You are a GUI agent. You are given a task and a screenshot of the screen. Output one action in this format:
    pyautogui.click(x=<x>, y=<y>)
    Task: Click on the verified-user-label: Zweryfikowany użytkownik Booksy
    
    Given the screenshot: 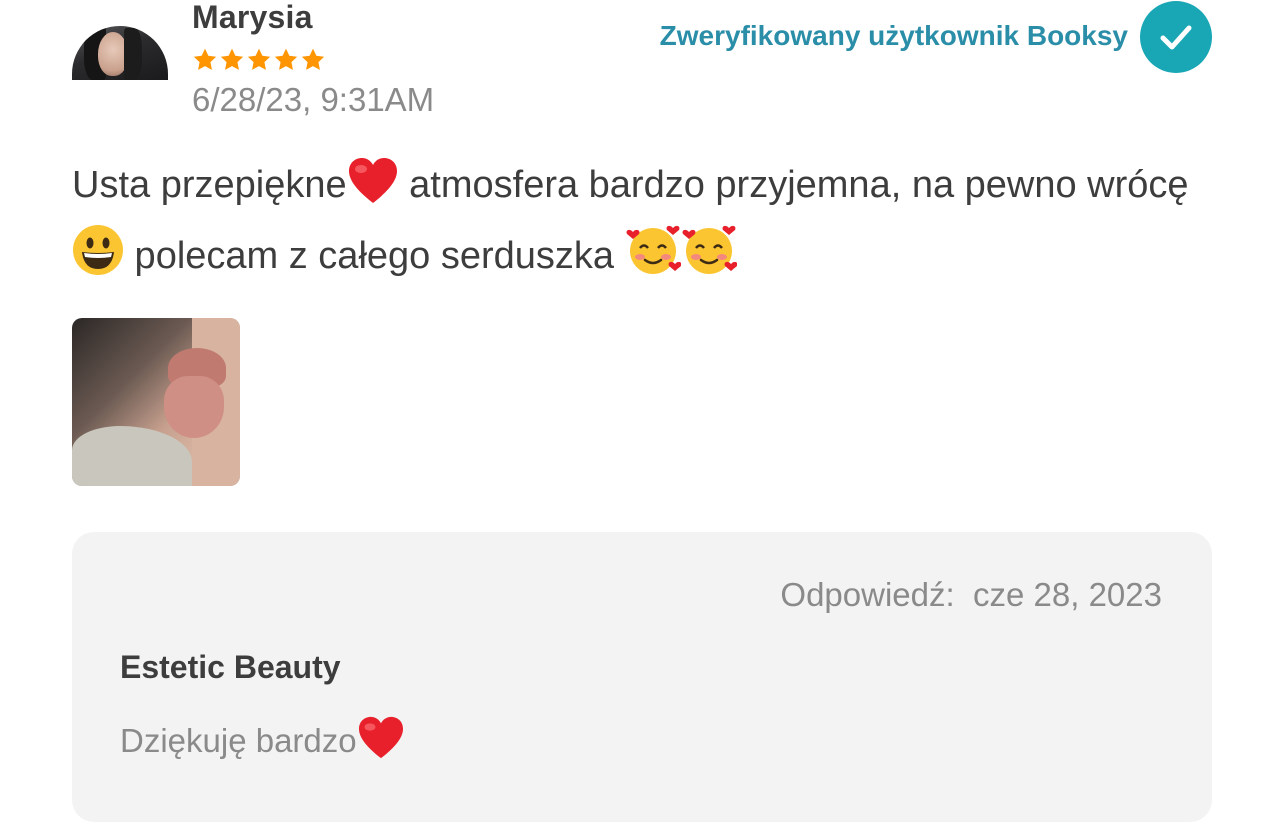 What is the action you would take?
    pyautogui.click(x=893, y=35)
    